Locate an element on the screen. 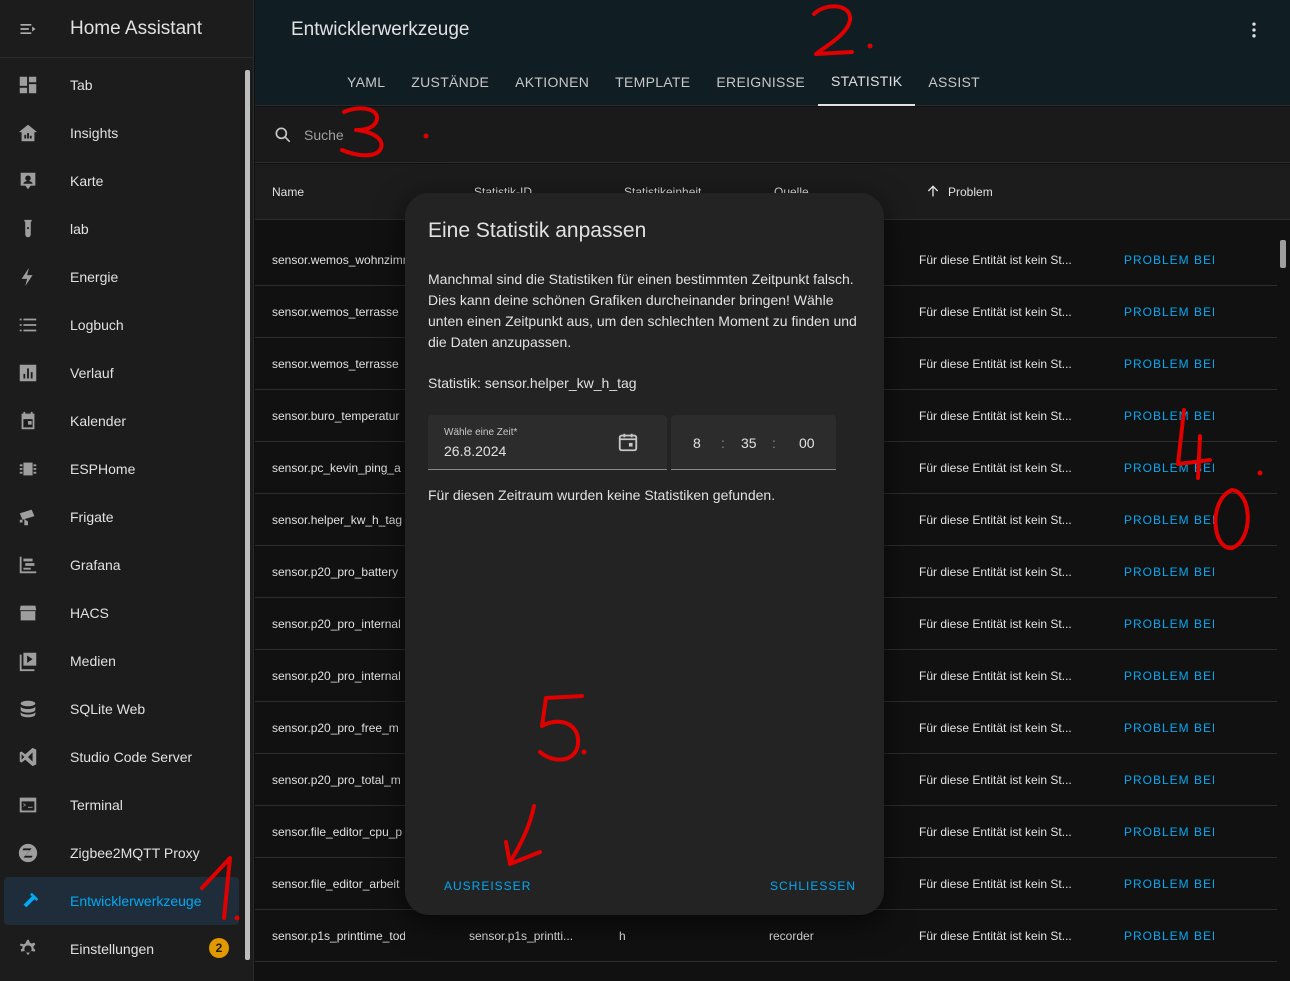 The width and height of the screenshot is (1290, 981). sidebar-item-label: Grafana is located at coordinates (95, 565).